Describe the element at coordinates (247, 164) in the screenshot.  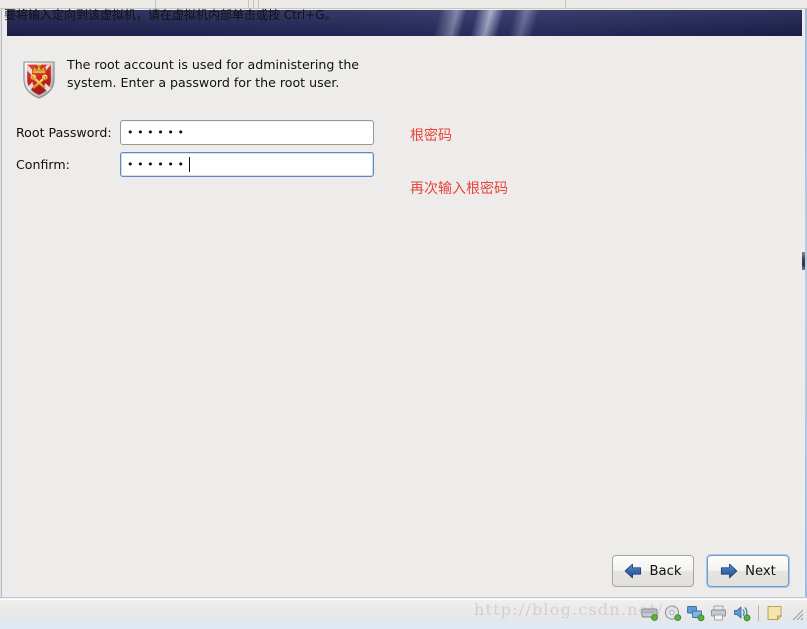
I see `confirm-password-input: ••••••` at that location.